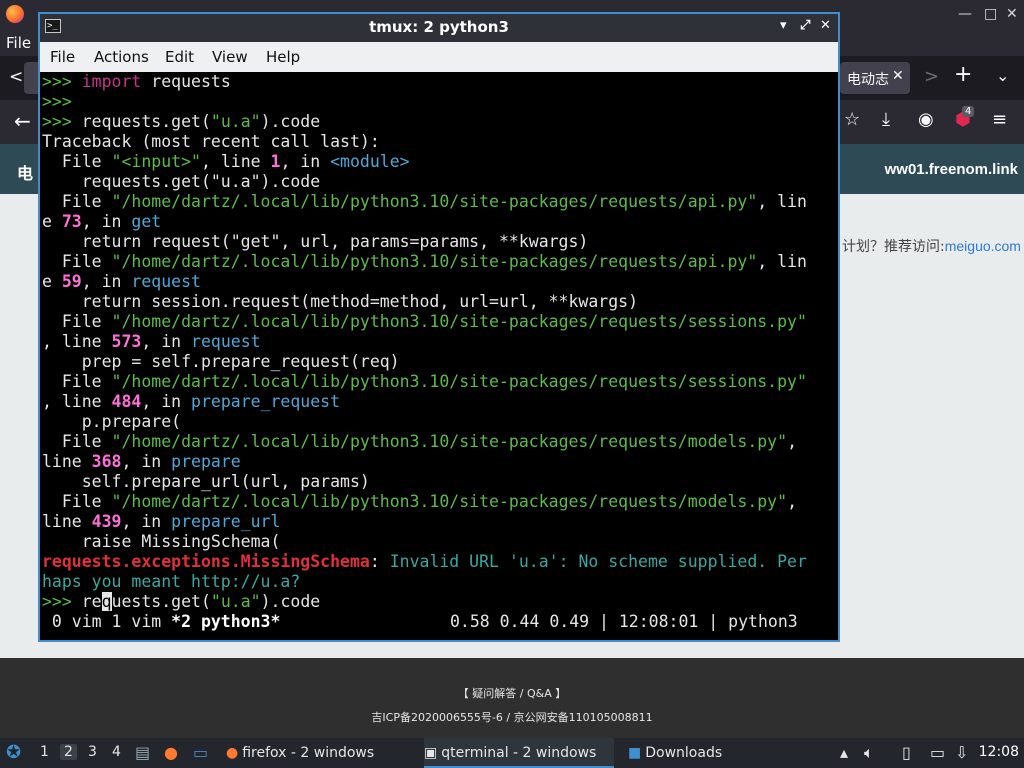 The height and width of the screenshot is (768, 1024). I want to click on tray-expand-icon: ▴, so click(844, 752).